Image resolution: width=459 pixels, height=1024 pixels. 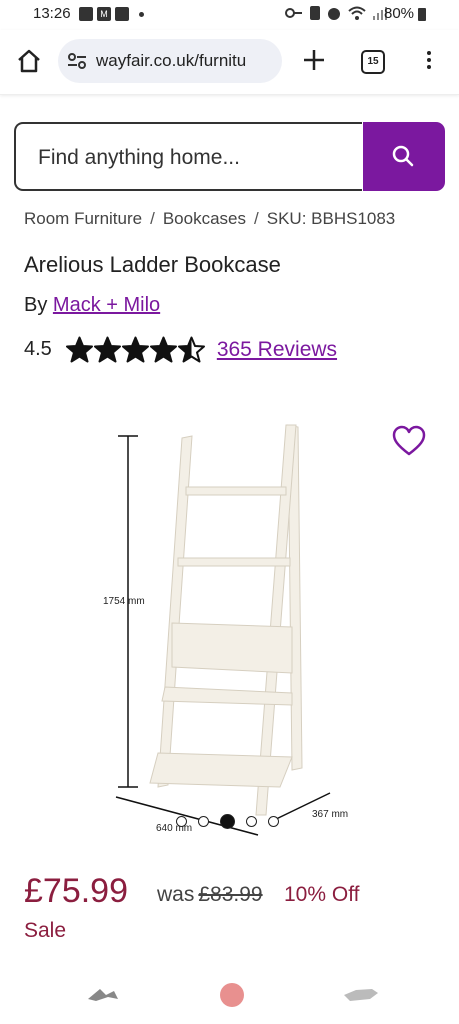 I want to click on more-notifications-icon, so click(x=141, y=14).